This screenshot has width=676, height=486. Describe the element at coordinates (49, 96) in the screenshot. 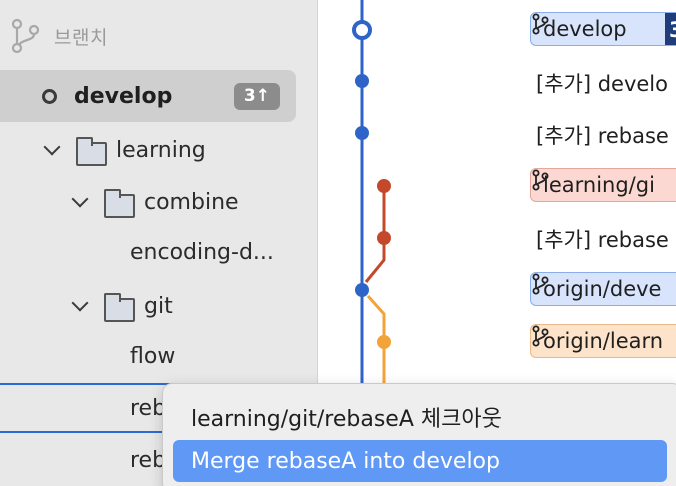

I see `current-branch-dot-icon` at that location.